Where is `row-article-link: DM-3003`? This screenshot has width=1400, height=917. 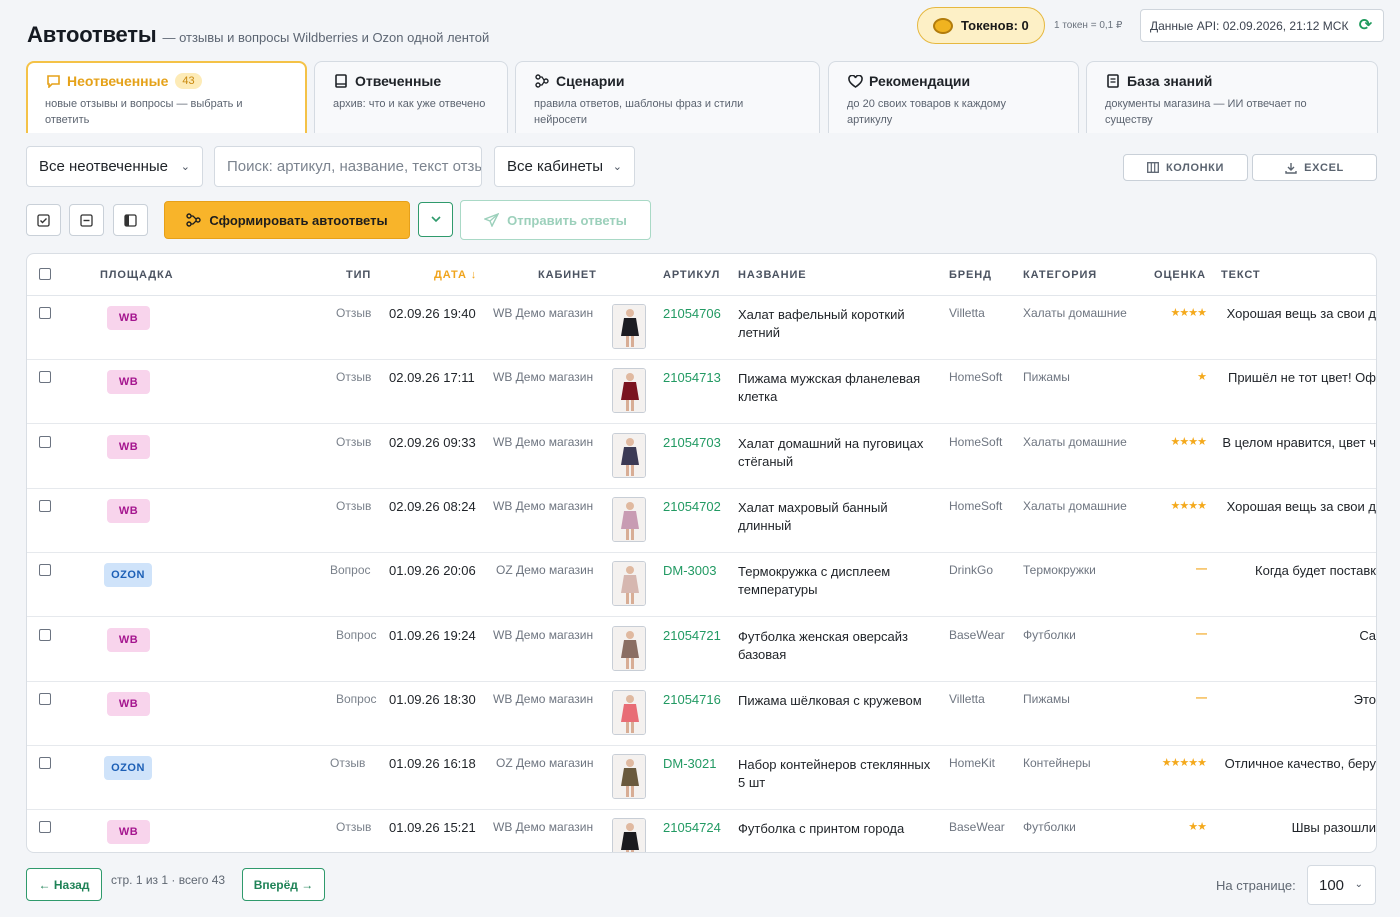
row-article-link: DM-3003 is located at coordinates (689, 570).